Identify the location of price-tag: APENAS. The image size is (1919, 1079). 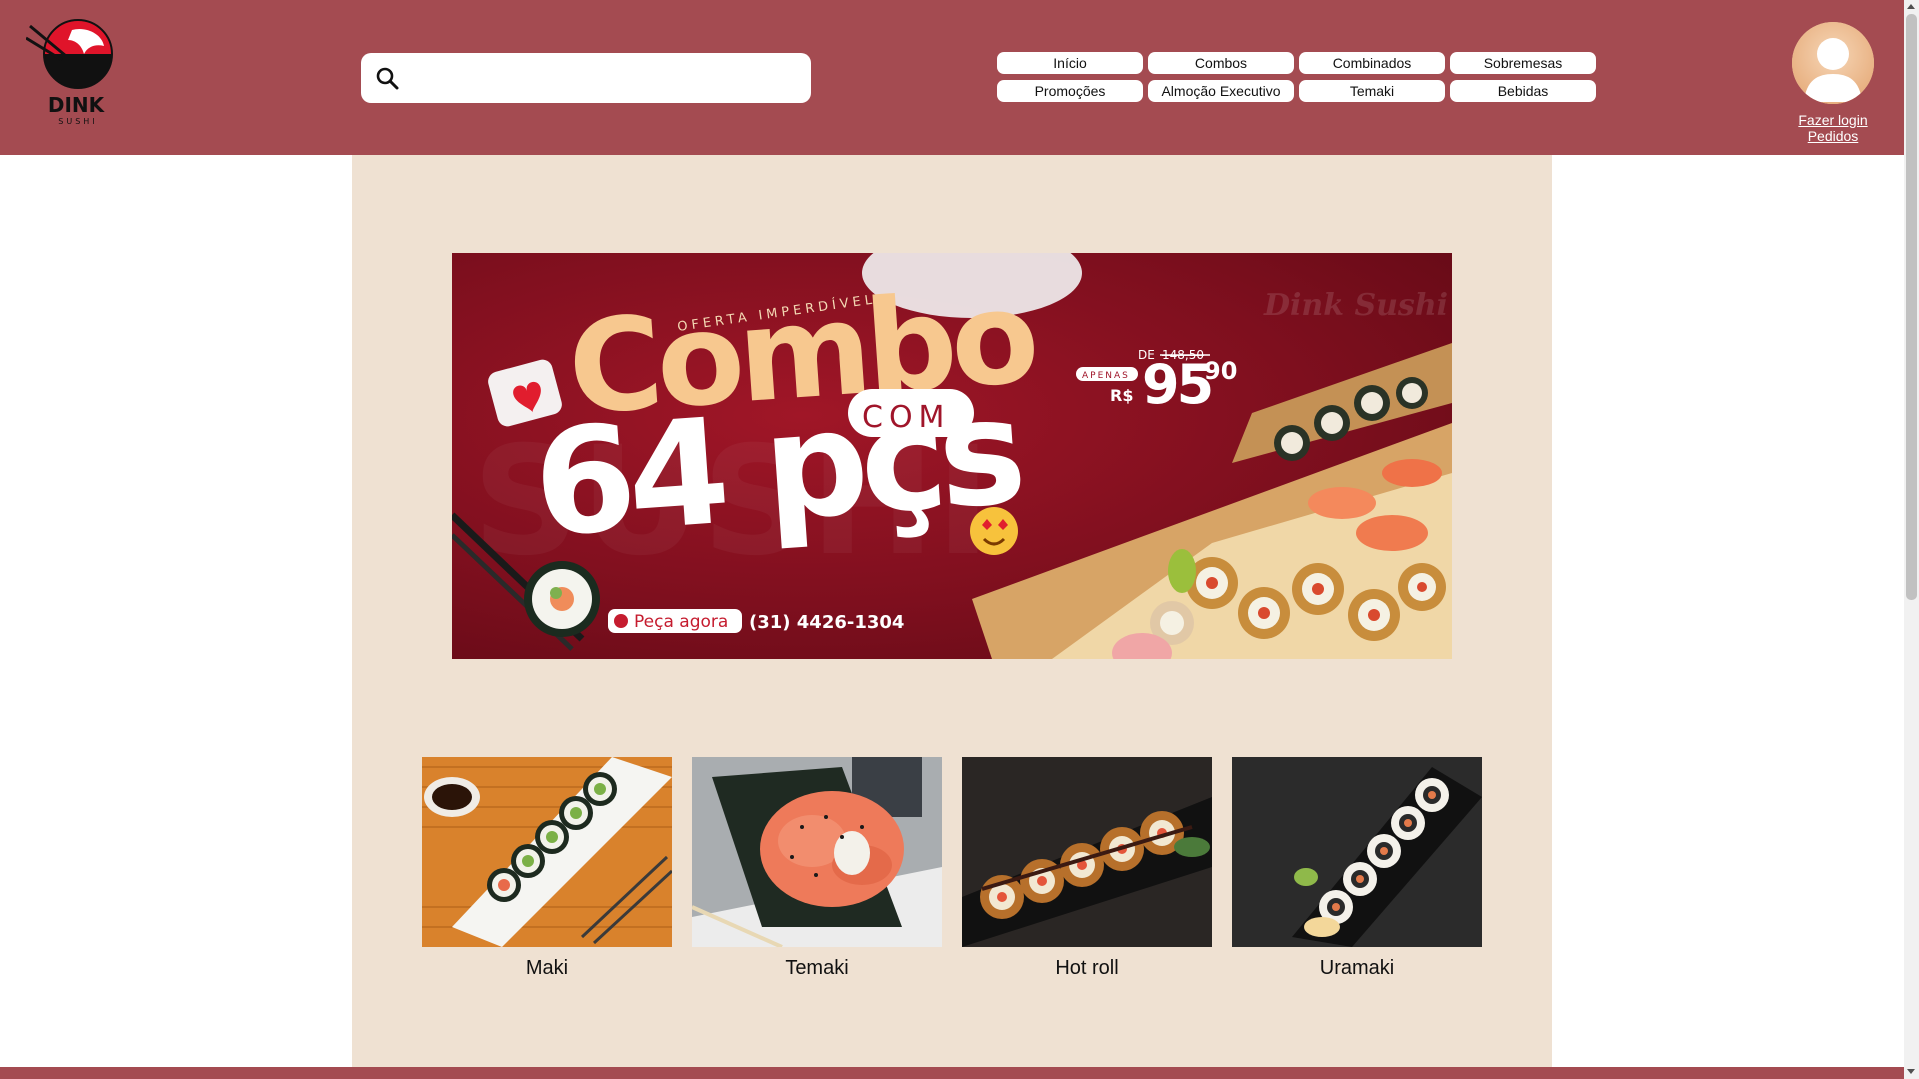
(1106, 376).